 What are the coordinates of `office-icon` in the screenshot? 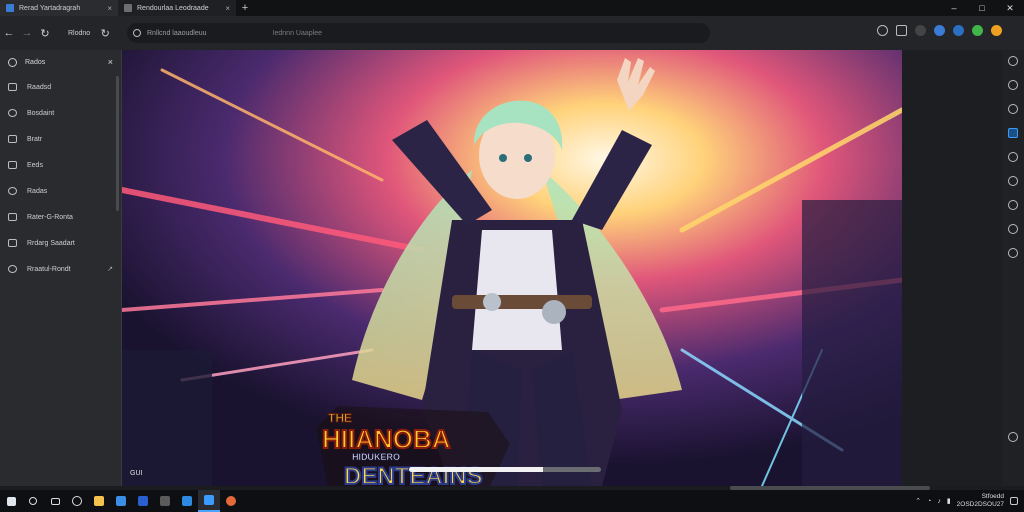 It's located at (1013, 181).